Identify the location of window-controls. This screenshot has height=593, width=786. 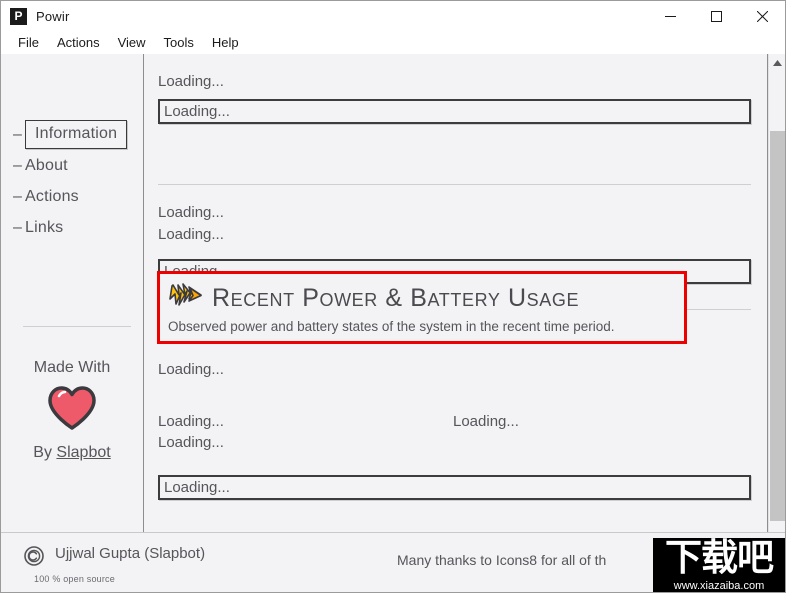
(716, 16).